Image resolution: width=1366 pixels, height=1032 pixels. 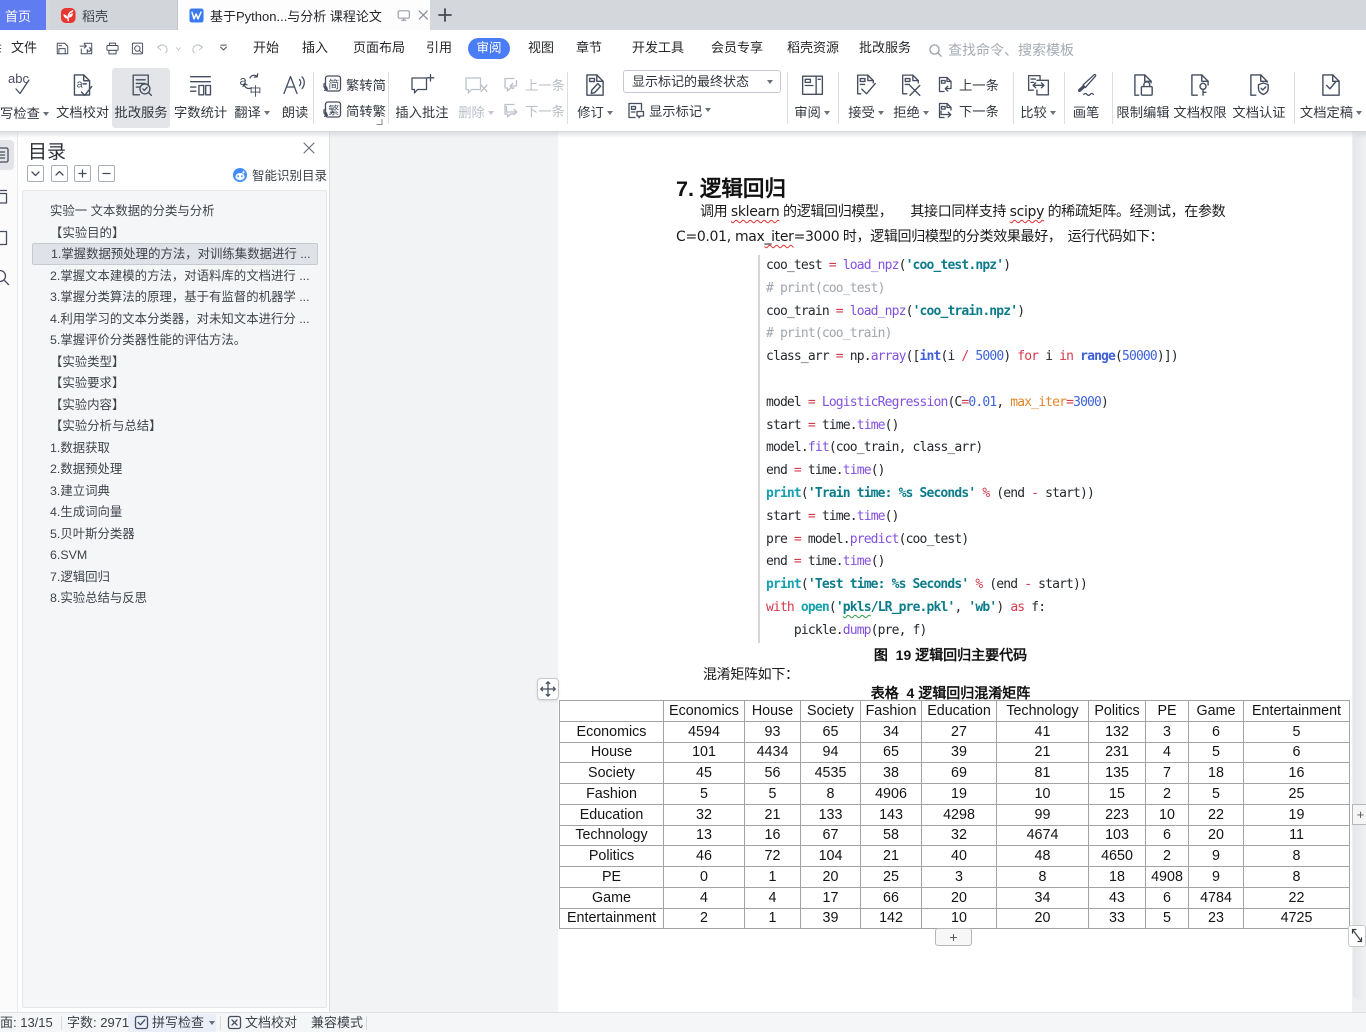 I want to click on redo-icon, so click(x=197, y=48).